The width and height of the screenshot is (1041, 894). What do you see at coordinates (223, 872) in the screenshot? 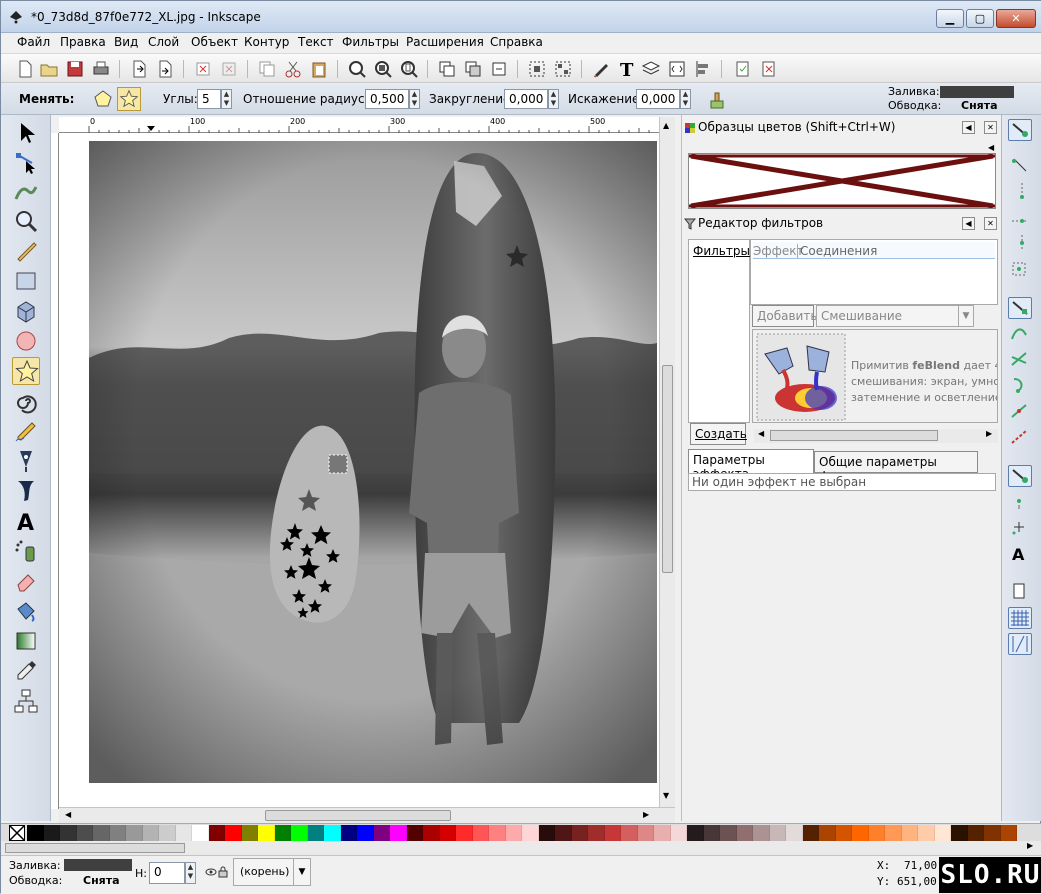
I see `layer-lock-icon` at bounding box center [223, 872].